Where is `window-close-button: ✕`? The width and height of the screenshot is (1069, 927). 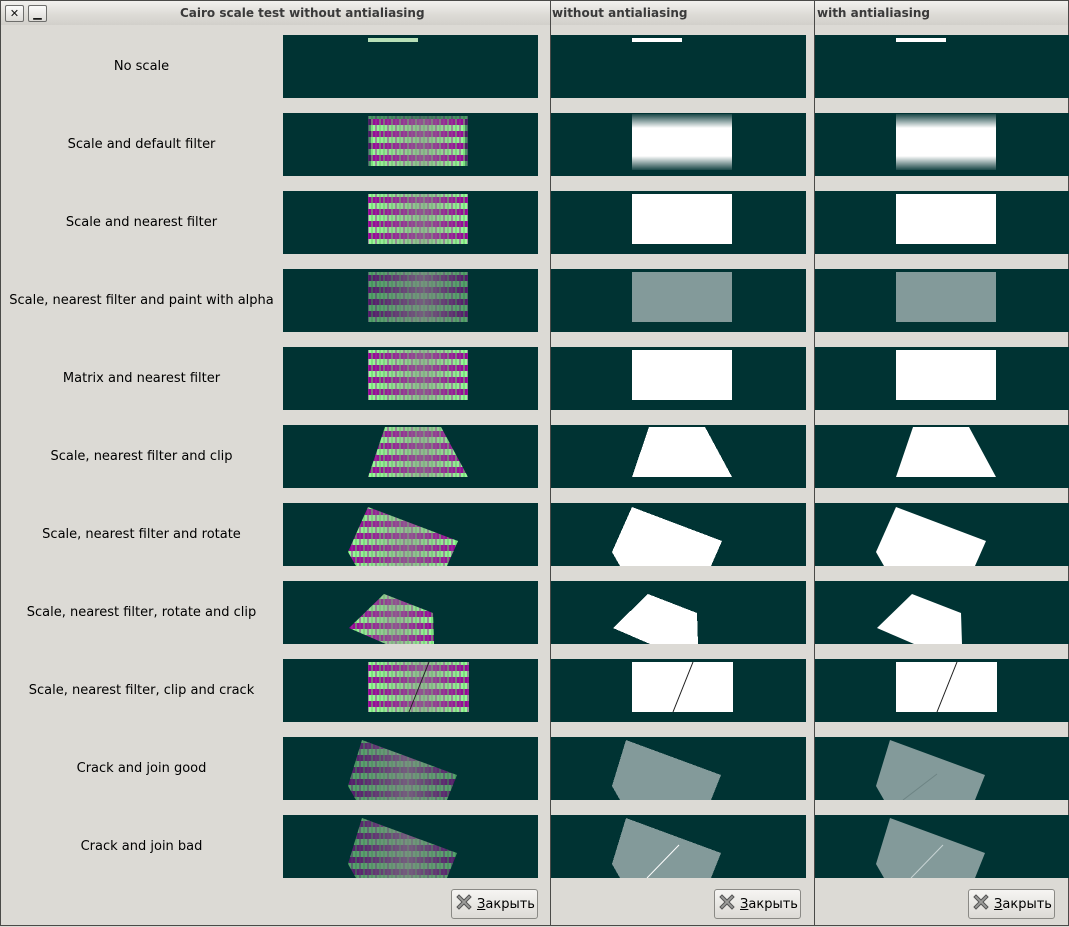 window-close-button: ✕ is located at coordinates (14, 13).